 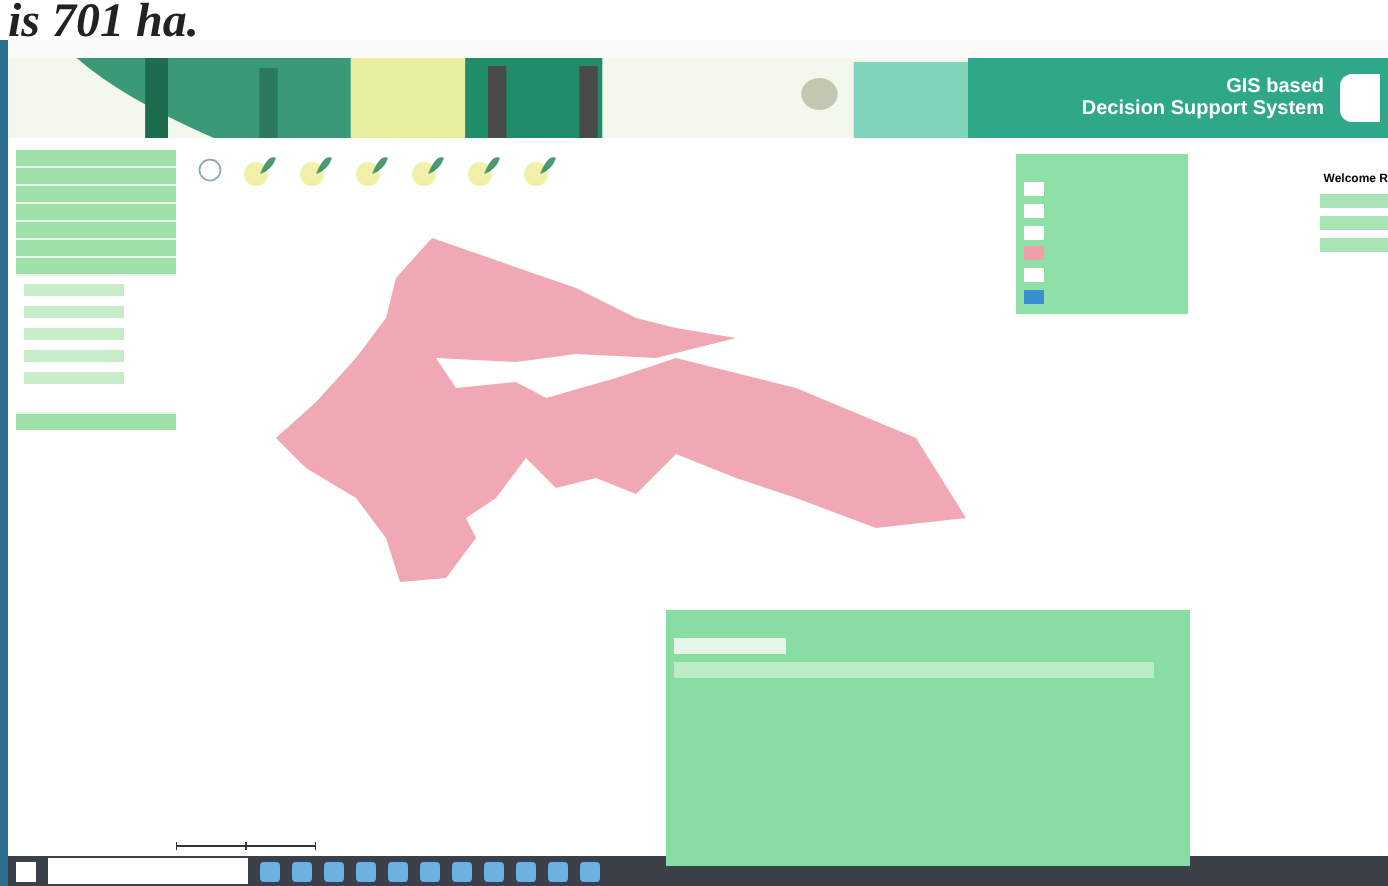 I want to click on banner-title: GIS based, so click(x=1275, y=87).